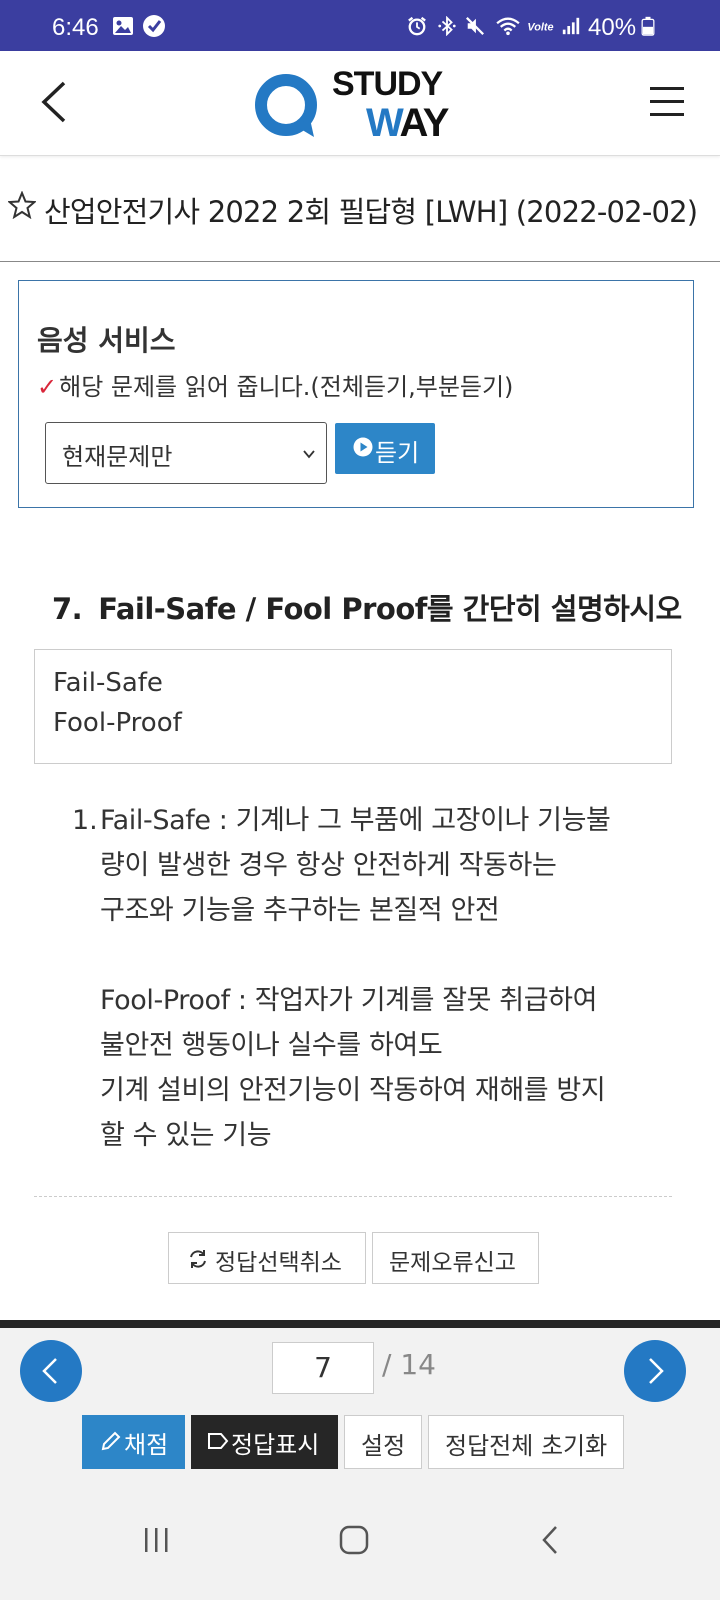 The image size is (720, 1600). I want to click on page-total: / 14, so click(409, 1364).